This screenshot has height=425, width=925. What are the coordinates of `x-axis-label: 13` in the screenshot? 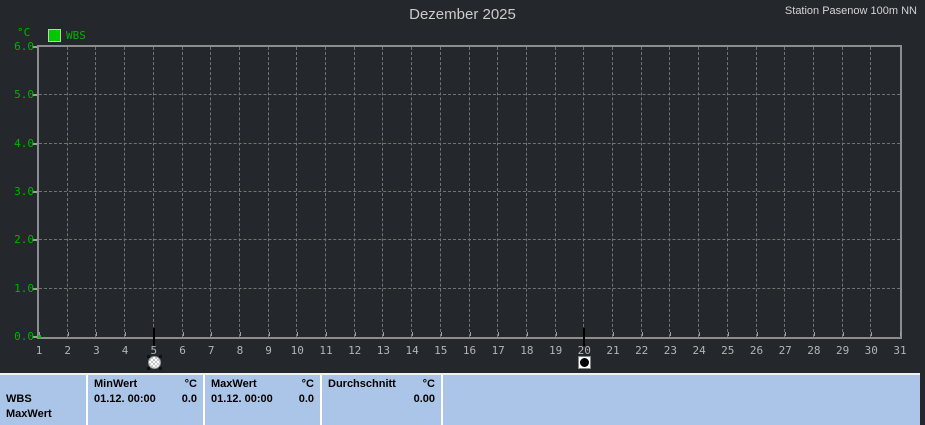 It's located at (383, 350).